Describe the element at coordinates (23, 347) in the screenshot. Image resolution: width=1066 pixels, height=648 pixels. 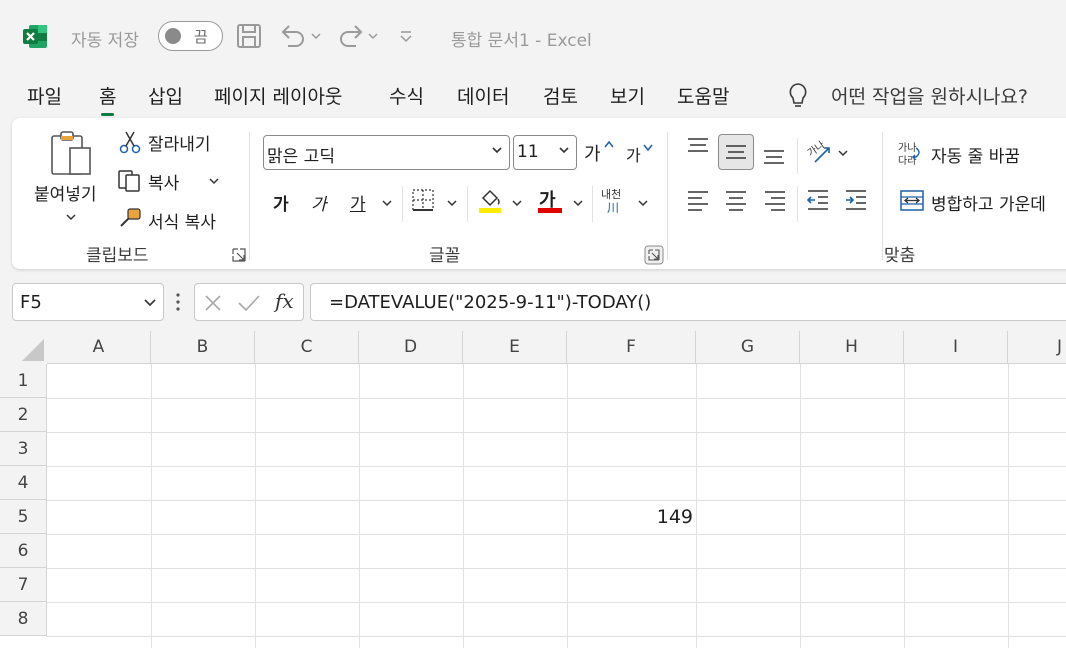
I see `select-all-corner` at that location.